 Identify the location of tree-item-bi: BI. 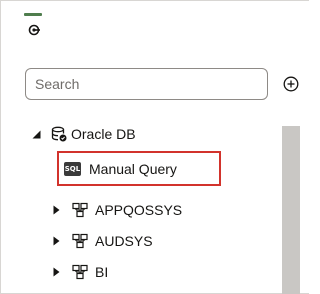
(79, 272).